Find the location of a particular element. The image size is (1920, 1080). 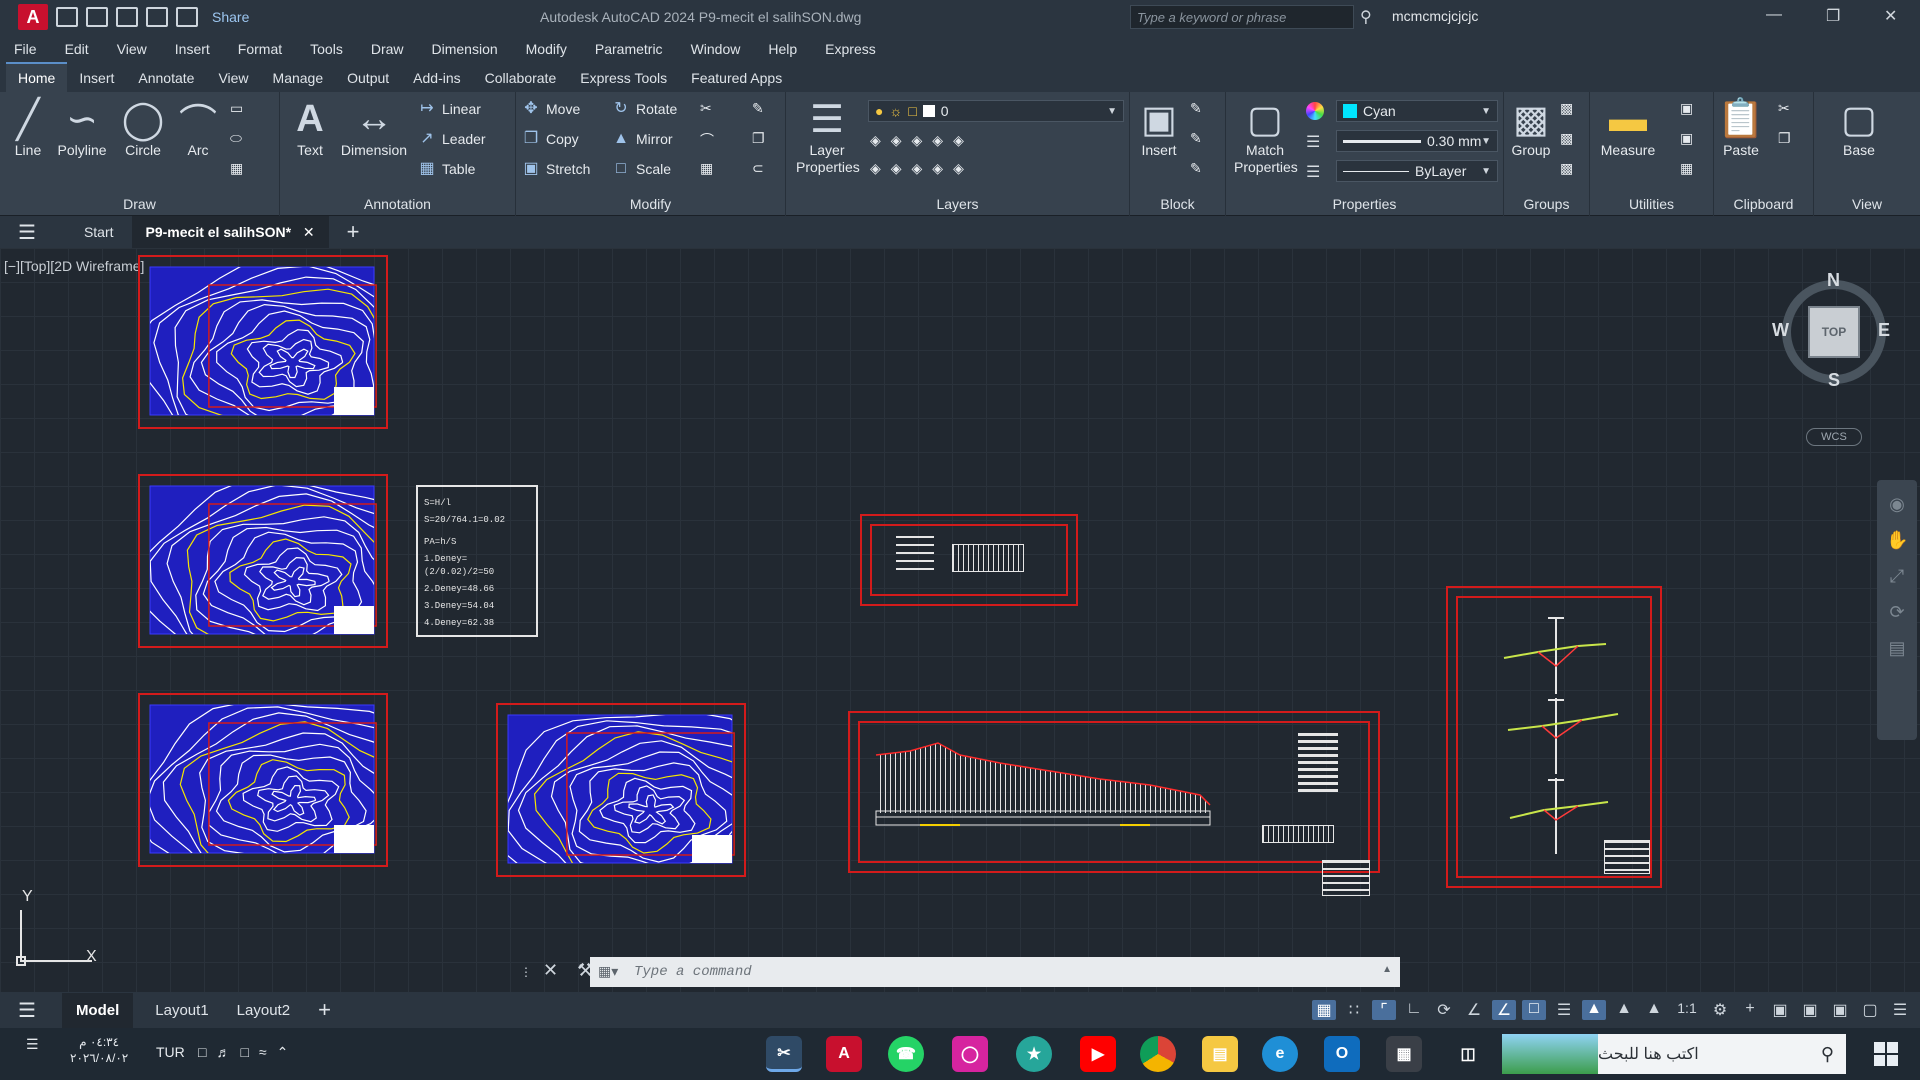

polar-icon: ⟳ is located at coordinates (1444, 1010).